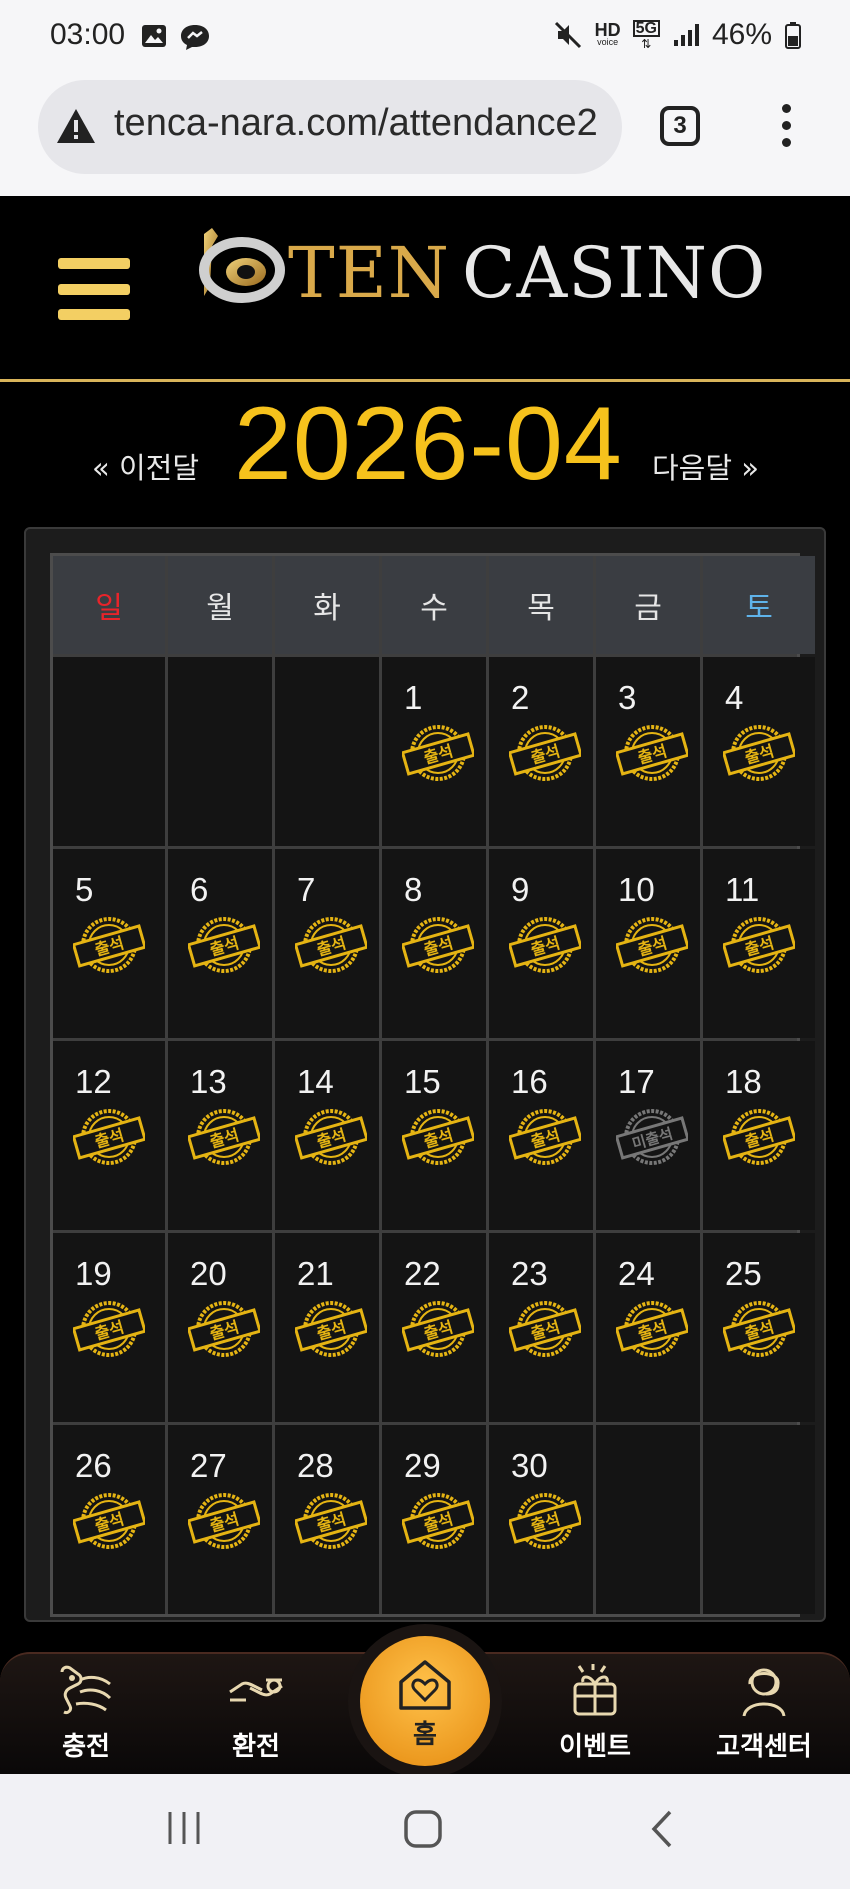 This screenshot has height=1889, width=850. I want to click on nav-home-button: 홈, so click(425, 1701).